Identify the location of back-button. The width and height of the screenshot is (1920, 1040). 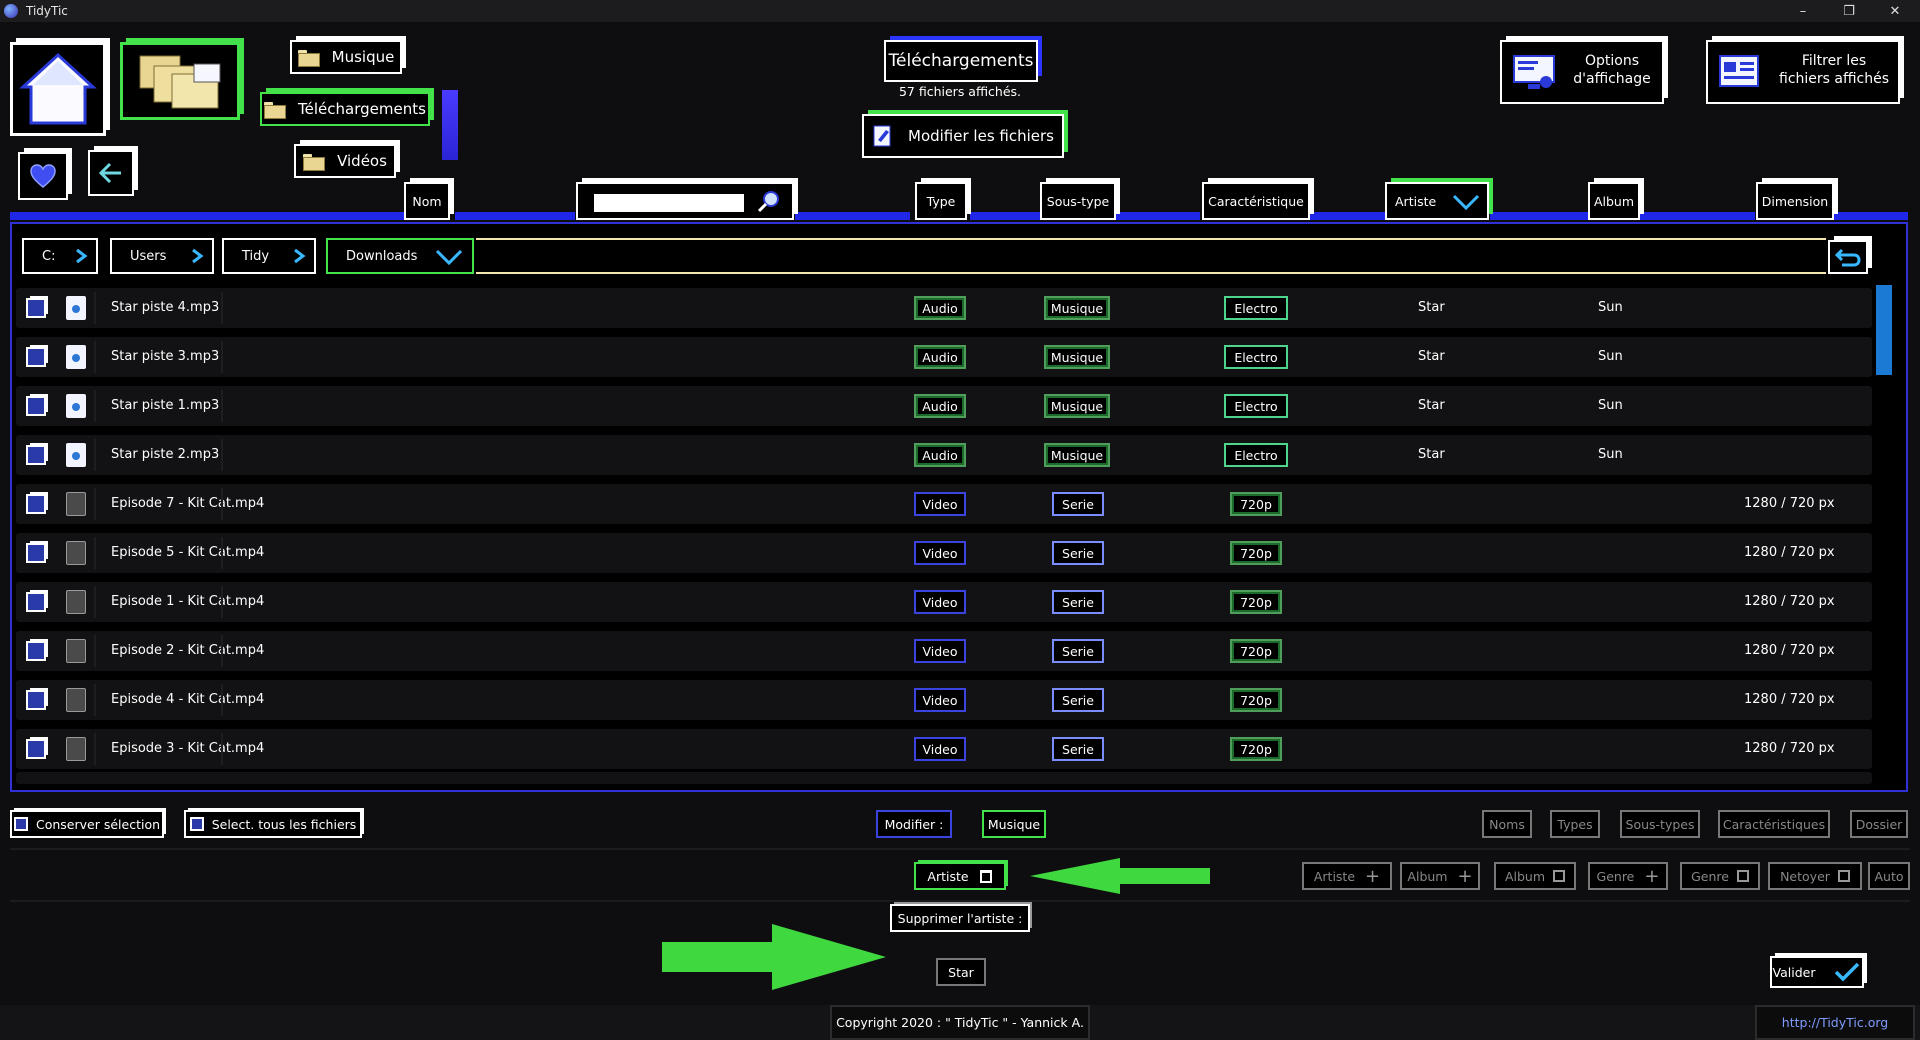
(111, 173).